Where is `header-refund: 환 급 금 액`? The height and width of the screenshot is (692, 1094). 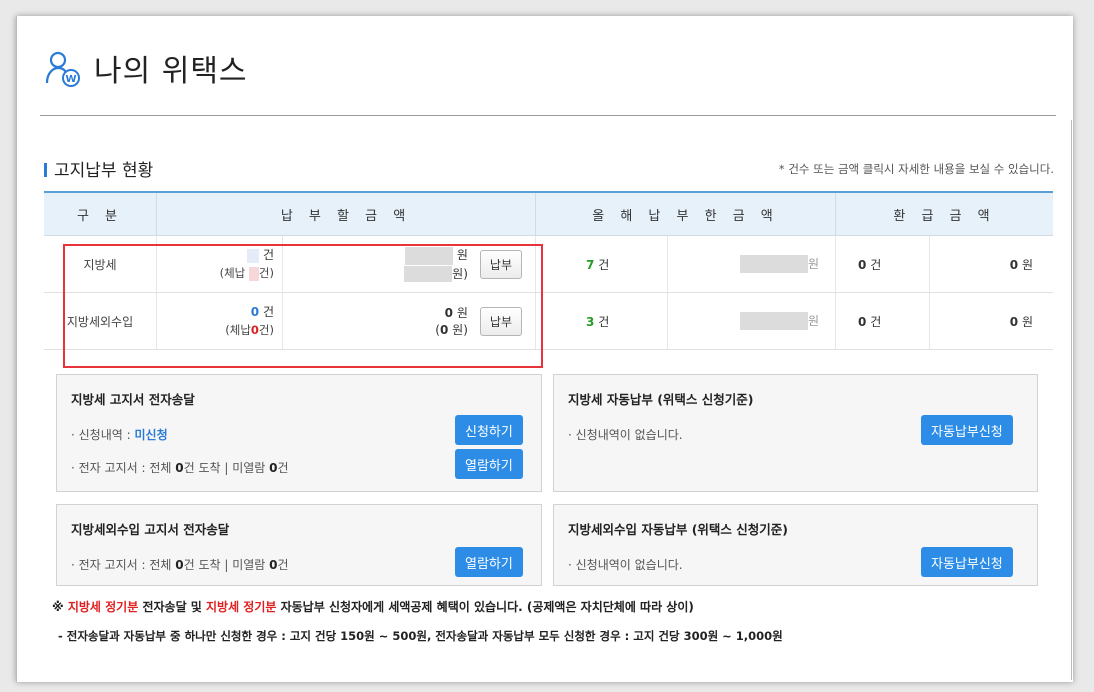 header-refund: 환 급 금 액 is located at coordinates (944, 214).